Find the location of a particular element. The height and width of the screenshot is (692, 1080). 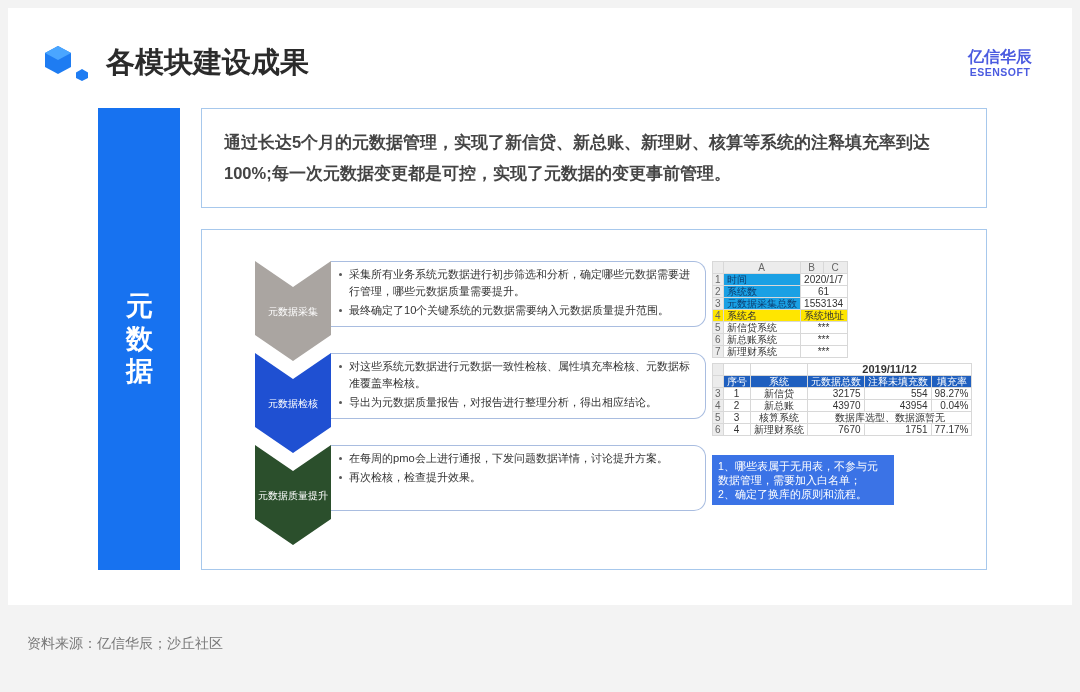

table-title: 2019/11/12 is located at coordinates (889, 369).